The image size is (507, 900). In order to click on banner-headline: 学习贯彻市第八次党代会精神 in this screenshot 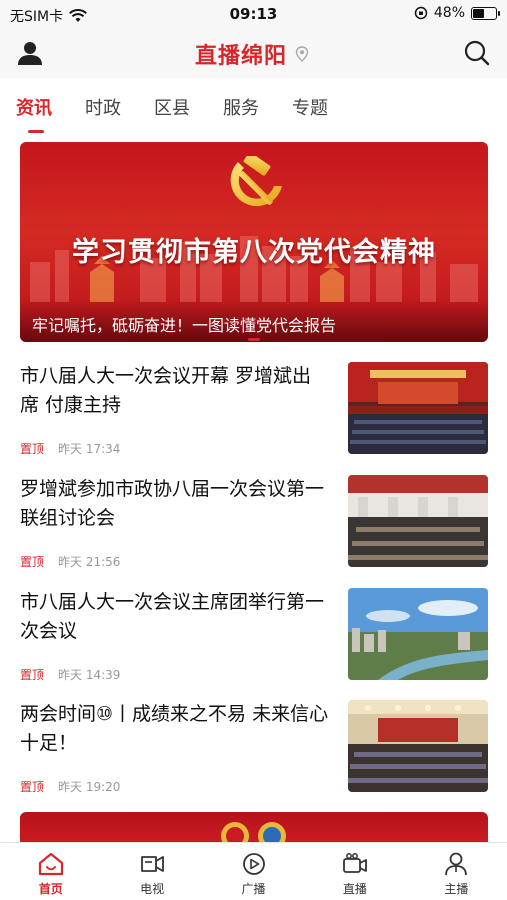, I will do `click(254, 252)`.